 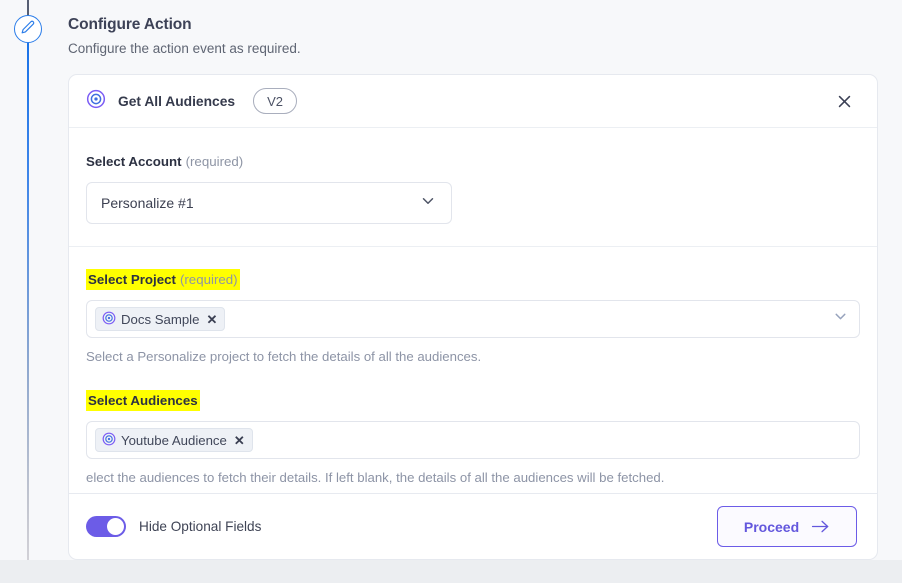 What do you see at coordinates (275, 101) in the screenshot?
I see `version-badge: V2` at bounding box center [275, 101].